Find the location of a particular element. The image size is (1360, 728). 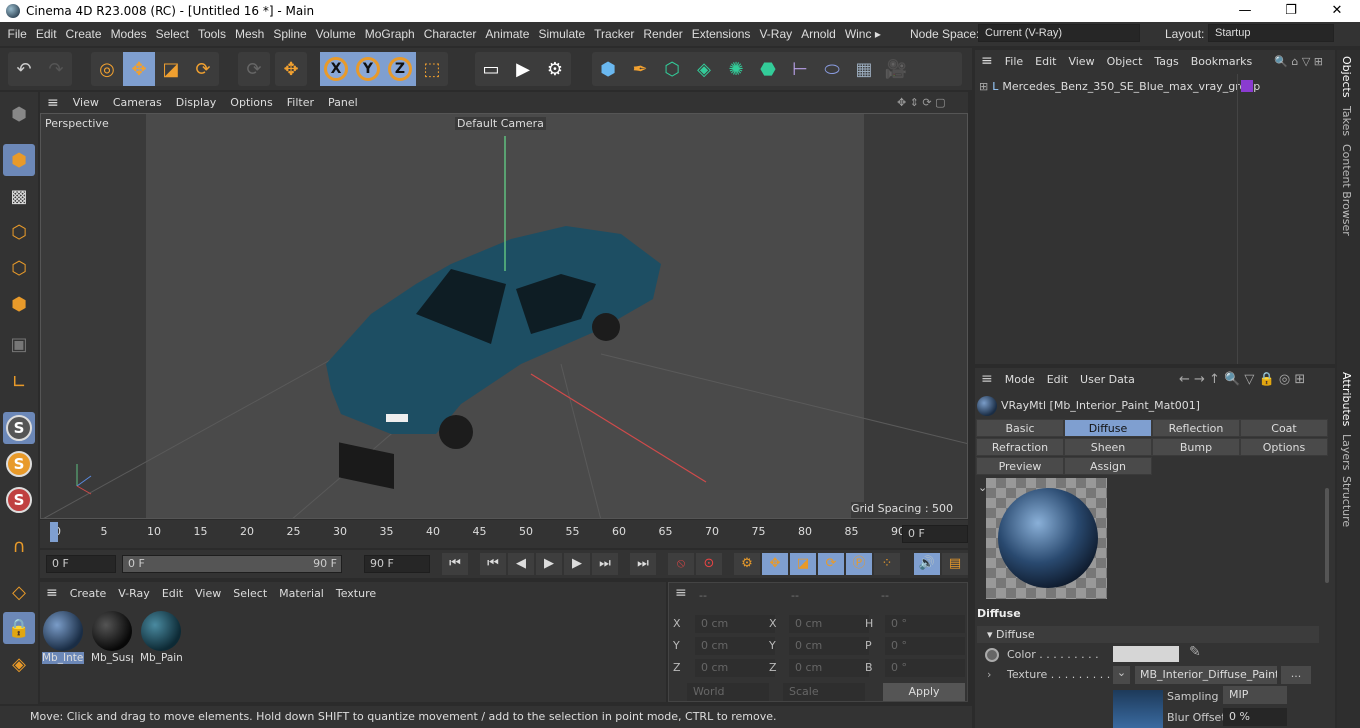

viewport-menu-display: Display is located at coordinates (196, 102).